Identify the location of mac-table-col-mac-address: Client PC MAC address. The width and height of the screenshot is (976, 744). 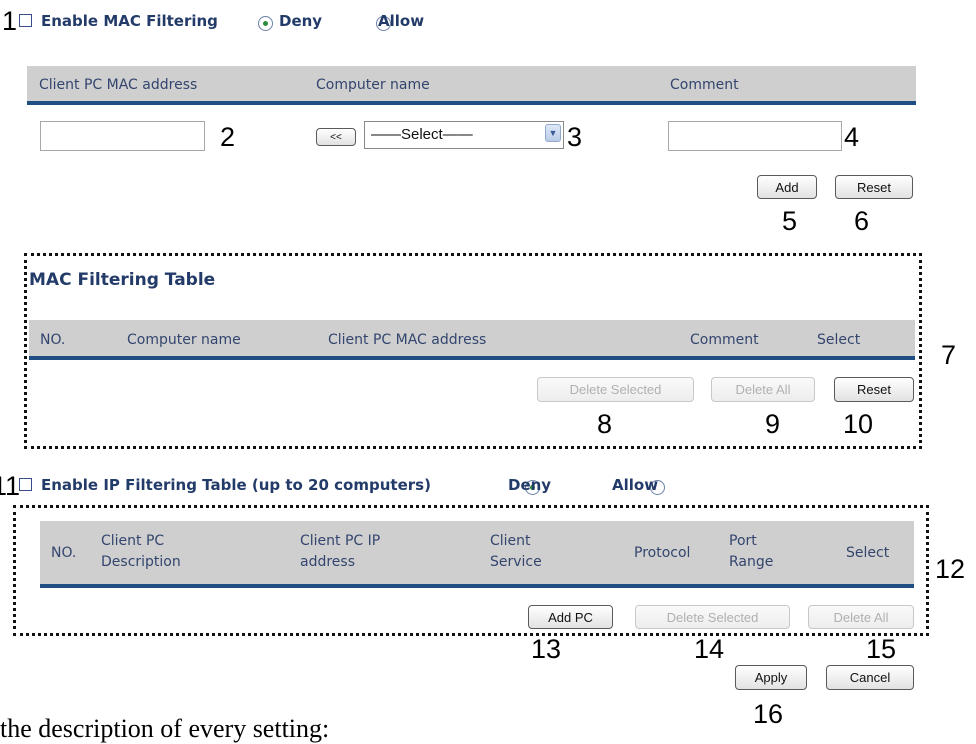
(407, 340).